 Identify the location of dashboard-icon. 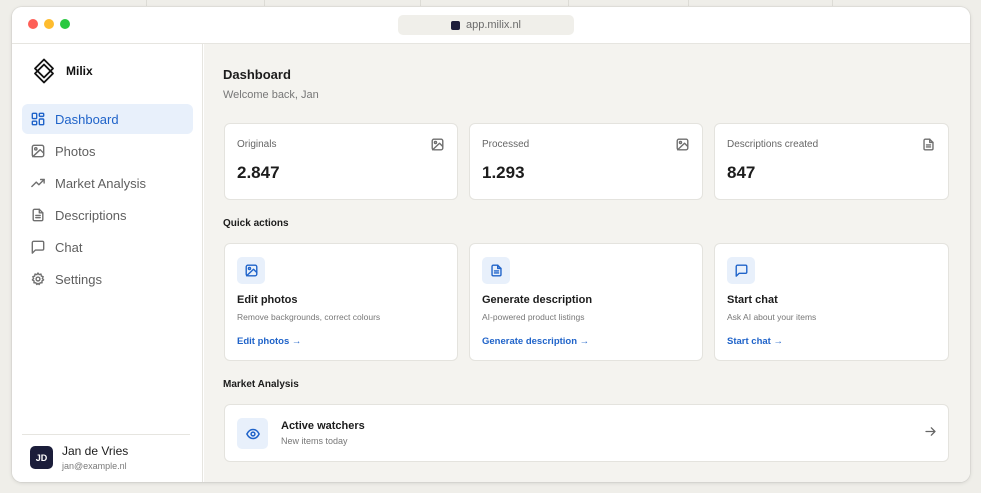
(38, 119).